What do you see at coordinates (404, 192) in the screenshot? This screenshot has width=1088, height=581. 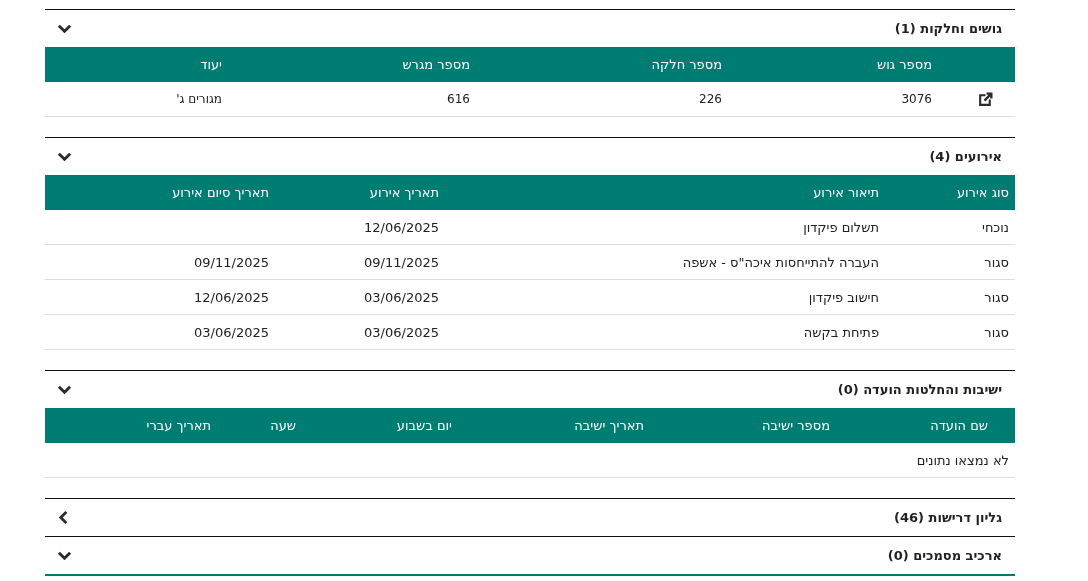 I see `column-header: תאריך אירוע` at bounding box center [404, 192].